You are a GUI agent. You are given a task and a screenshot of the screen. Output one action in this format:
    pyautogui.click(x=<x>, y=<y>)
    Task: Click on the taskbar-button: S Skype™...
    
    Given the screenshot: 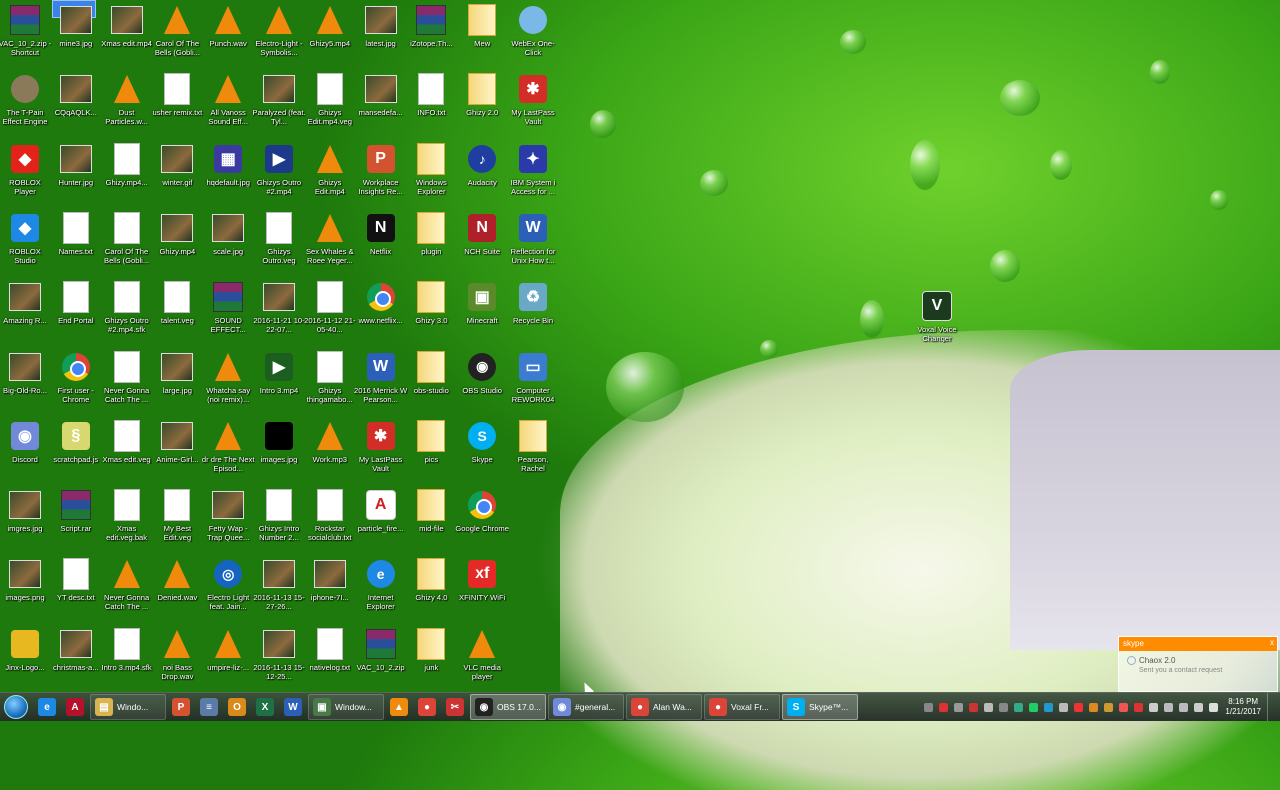 What is the action you would take?
    pyautogui.click(x=820, y=707)
    